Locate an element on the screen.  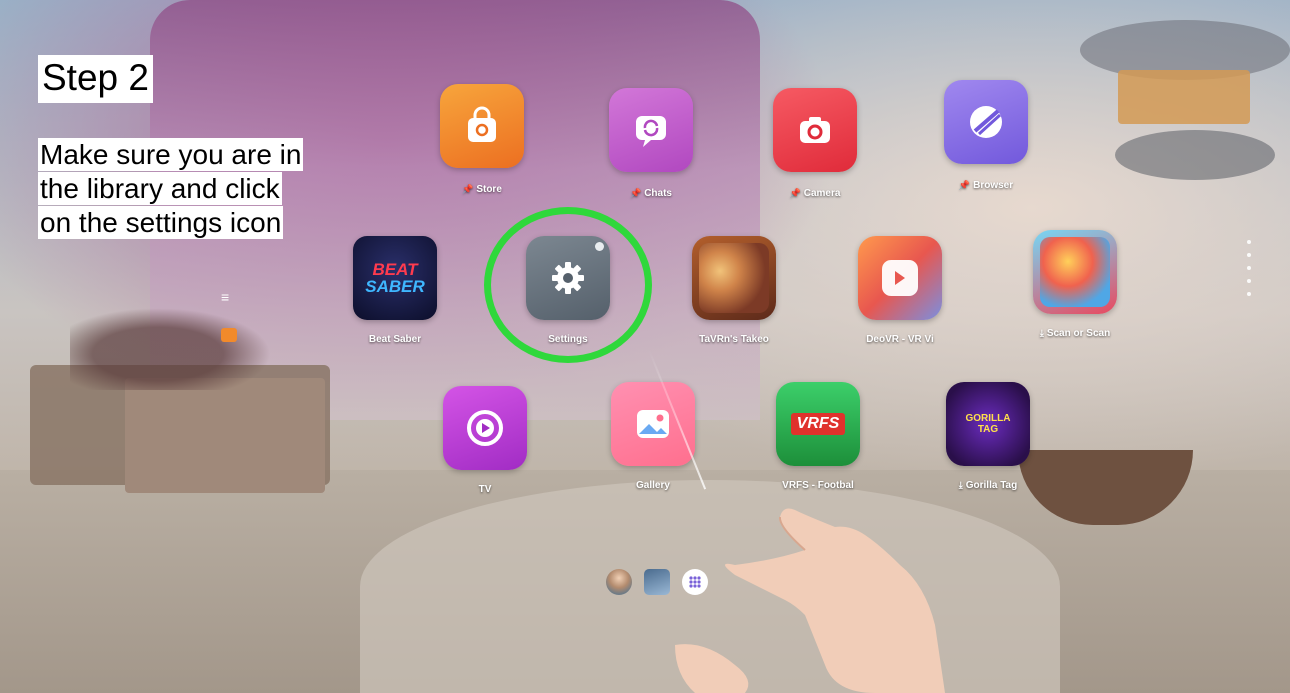
app-tavrn: TaVRn's Takeo is located at coordinates (734, 290).